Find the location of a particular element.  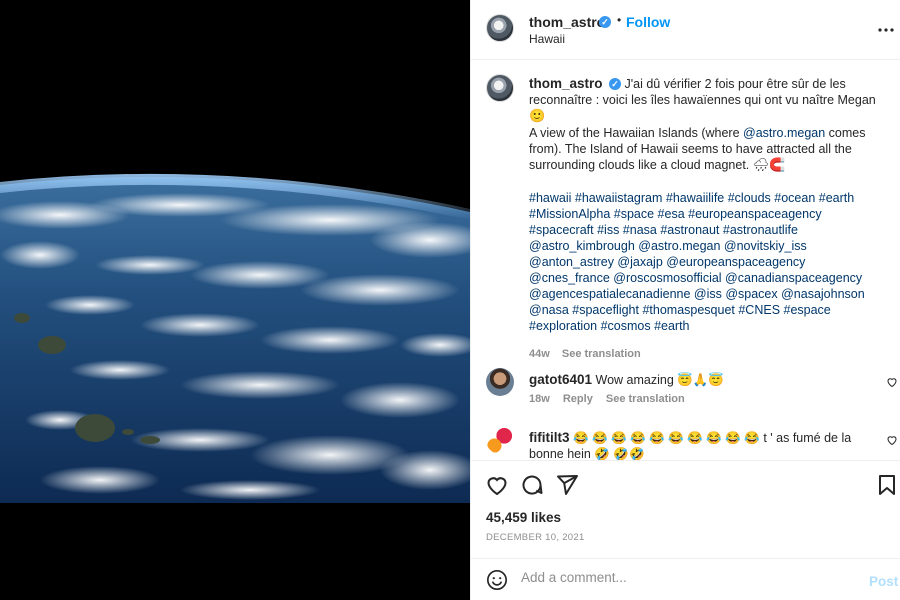

comment-body: Wow amazing 😇🙏😇 is located at coordinates (659, 380).